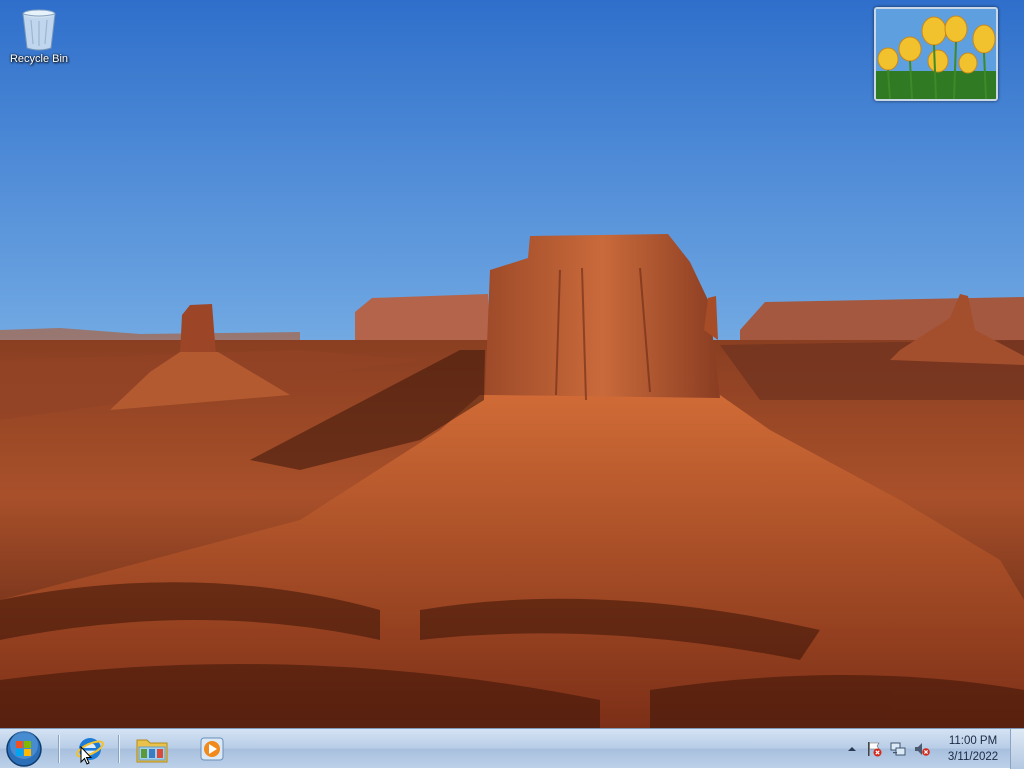 The width and height of the screenshot is (1024, 773). Describe the element at coordinates (852, 749) in the screenshot. I see `show-hidden-icons-arrow` at that location.